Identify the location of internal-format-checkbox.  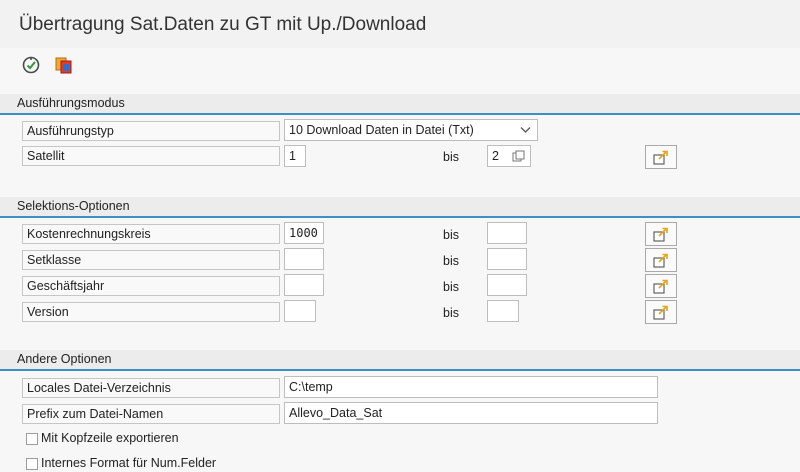
(32, 464).